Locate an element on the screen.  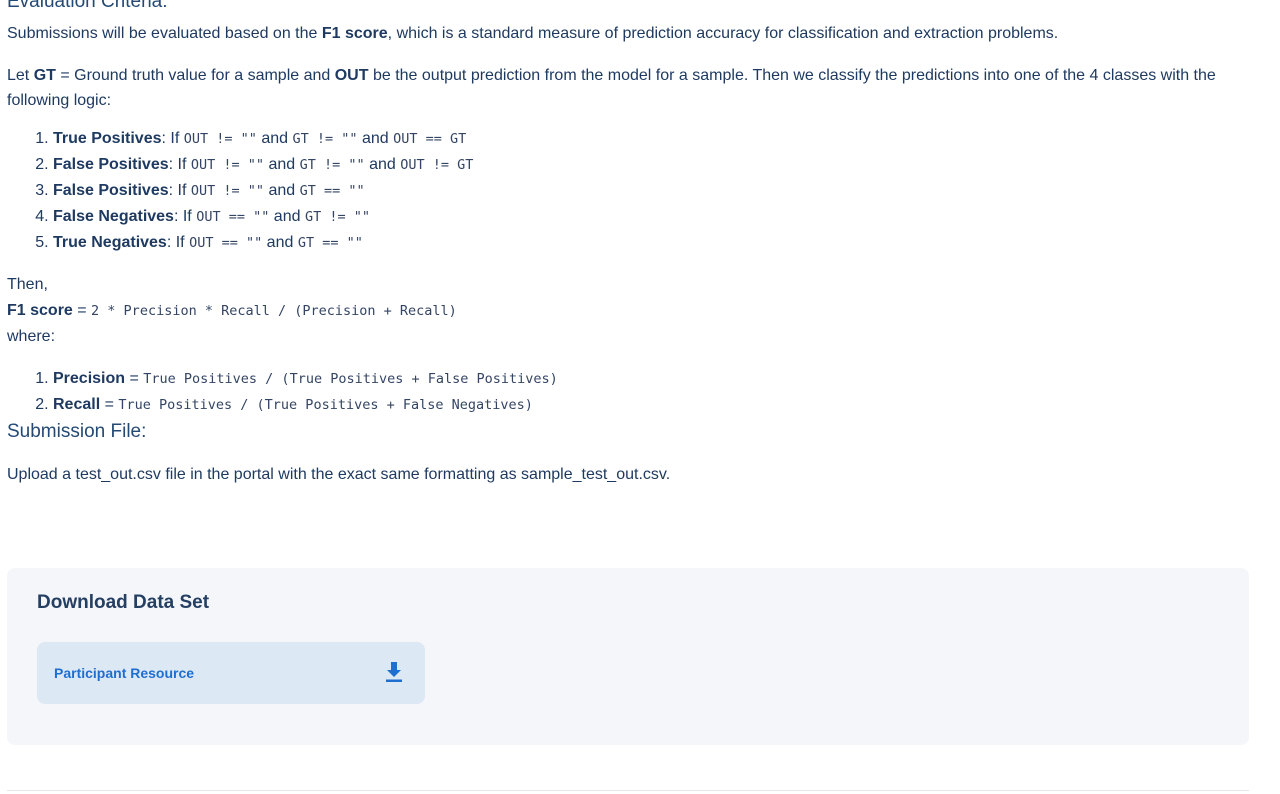
participant-resource-label: Participant Resource is located at coordinates (124, 673).